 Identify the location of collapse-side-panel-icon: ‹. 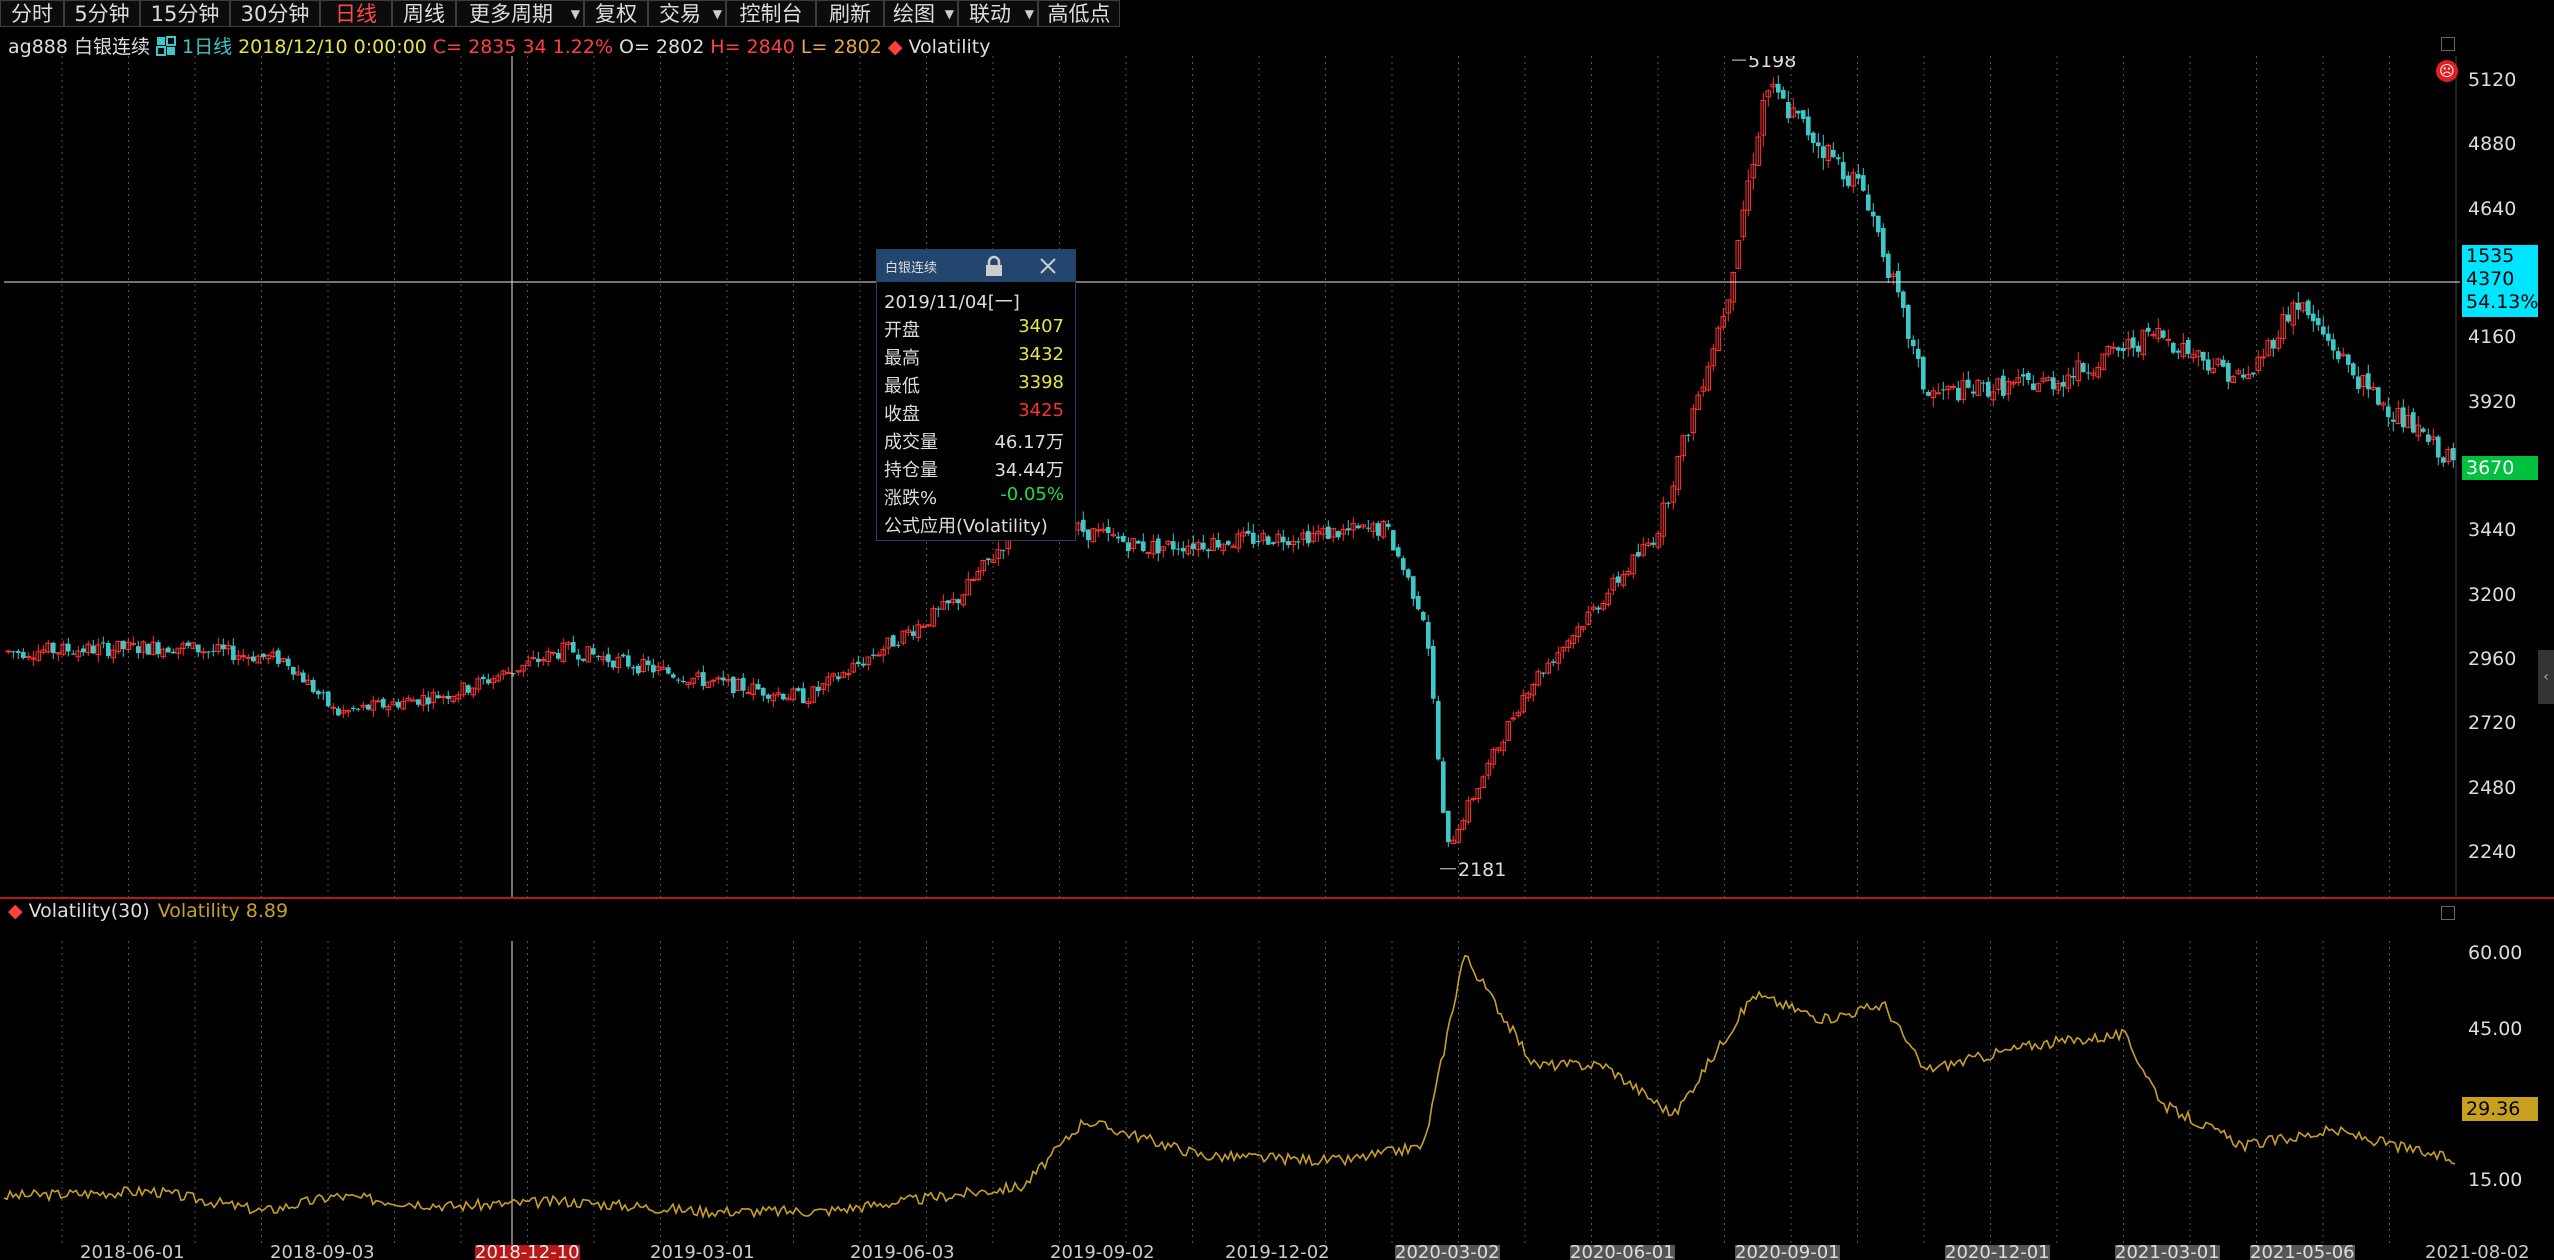
(2546, 677).